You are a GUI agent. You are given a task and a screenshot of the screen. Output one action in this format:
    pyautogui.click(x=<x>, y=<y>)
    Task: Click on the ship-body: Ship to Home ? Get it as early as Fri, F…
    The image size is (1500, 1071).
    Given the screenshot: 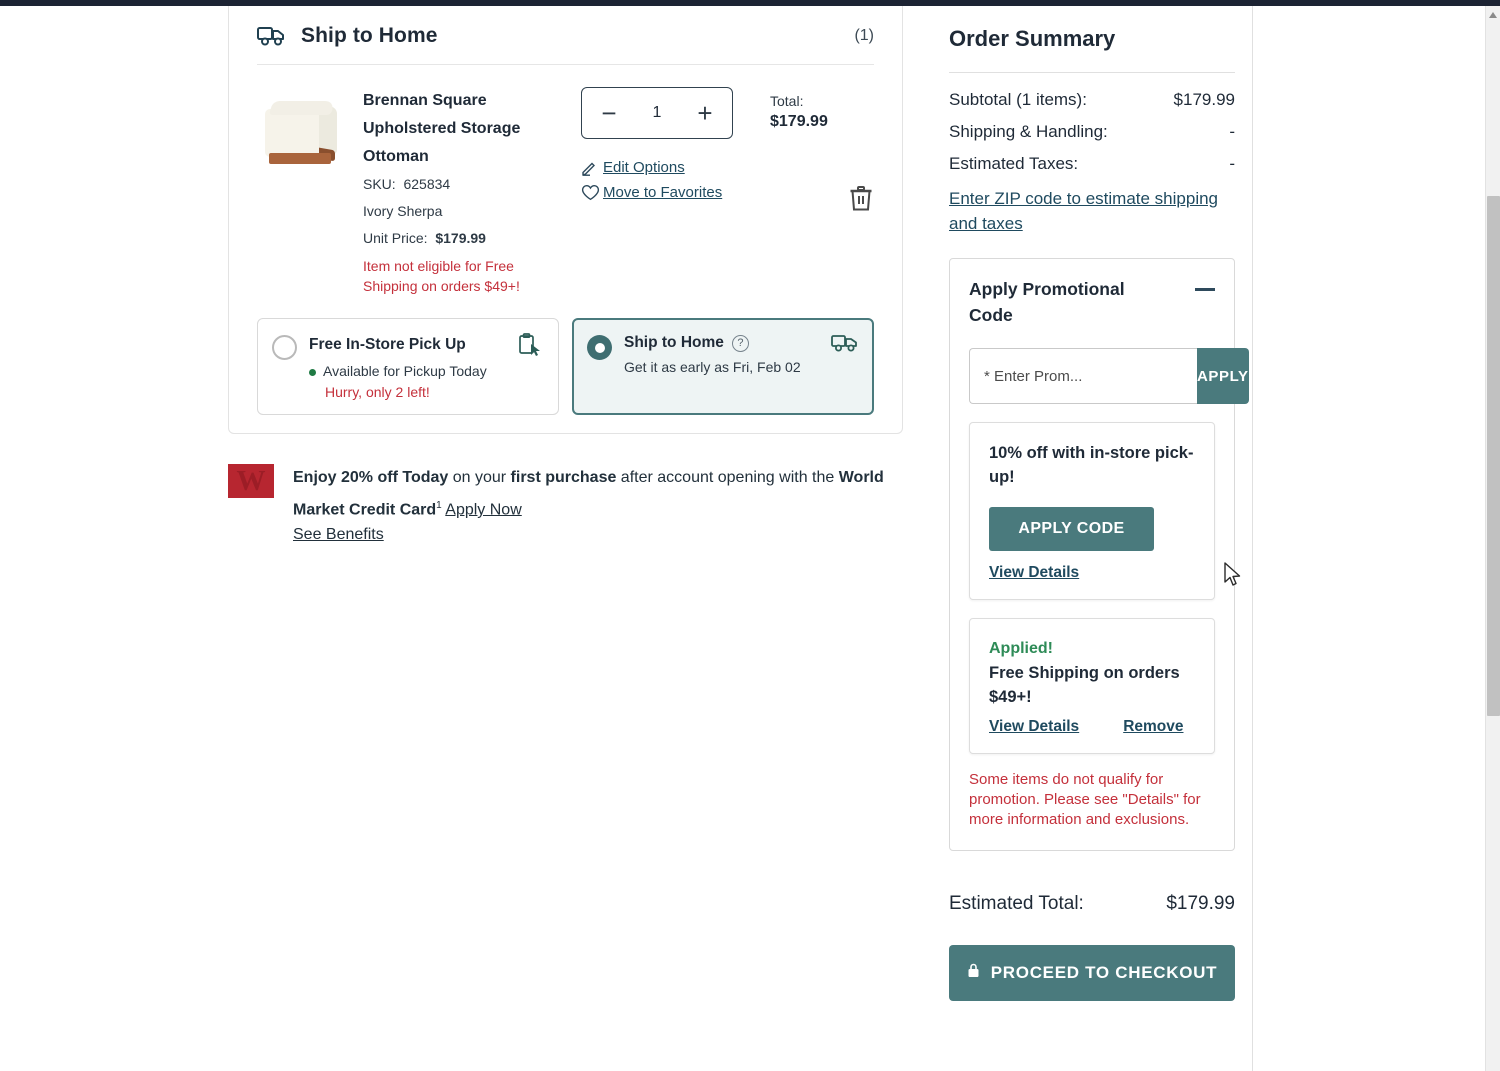 What is the action you would take?
    pyautogui.click(x=735, y=367)
    